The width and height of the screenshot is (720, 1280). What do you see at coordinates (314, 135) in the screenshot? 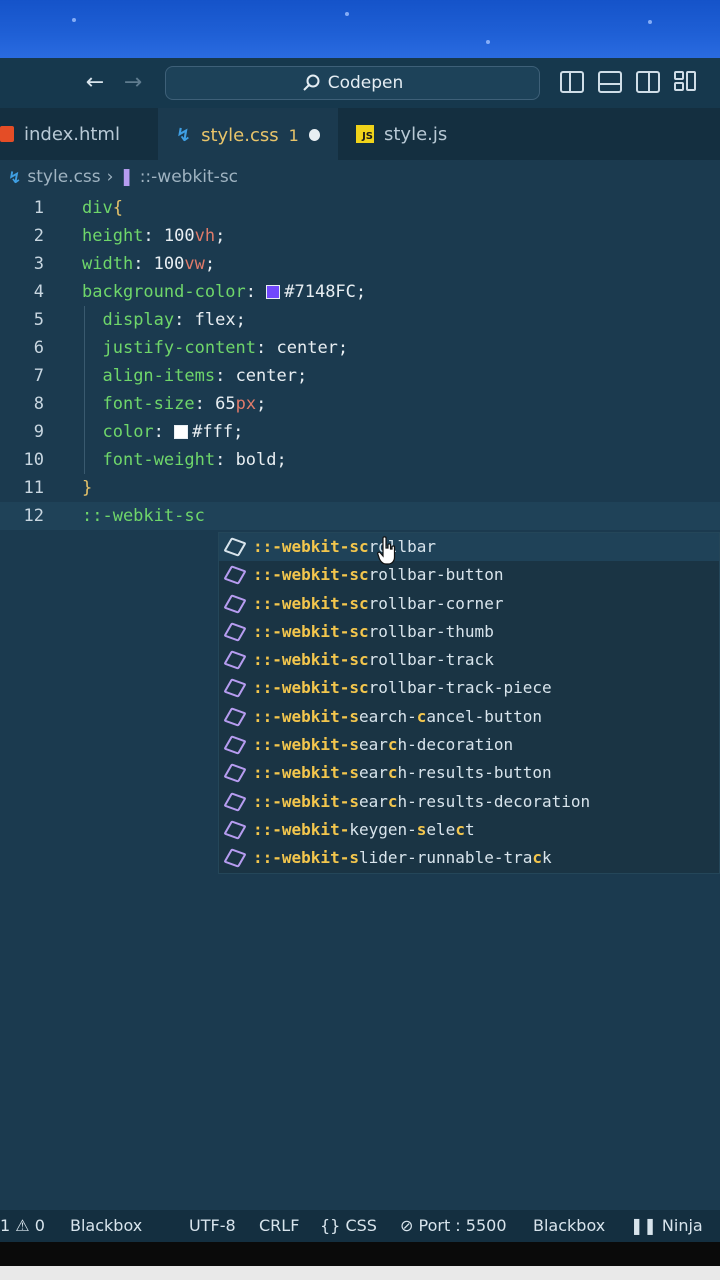
I see `unsaved-dot-icon` at bounding box center [314, 135].